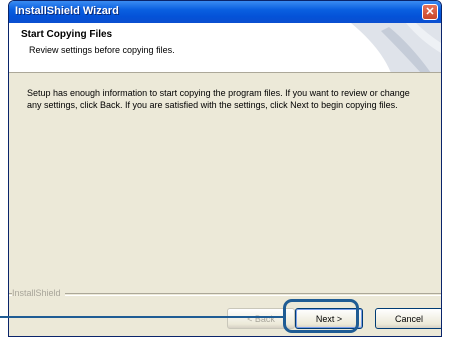  What do you see at coordinates (225, 12) in the screenshot?
I see `title-bar: InstallShield Wizard ✕` at bounding box center [225, 12].